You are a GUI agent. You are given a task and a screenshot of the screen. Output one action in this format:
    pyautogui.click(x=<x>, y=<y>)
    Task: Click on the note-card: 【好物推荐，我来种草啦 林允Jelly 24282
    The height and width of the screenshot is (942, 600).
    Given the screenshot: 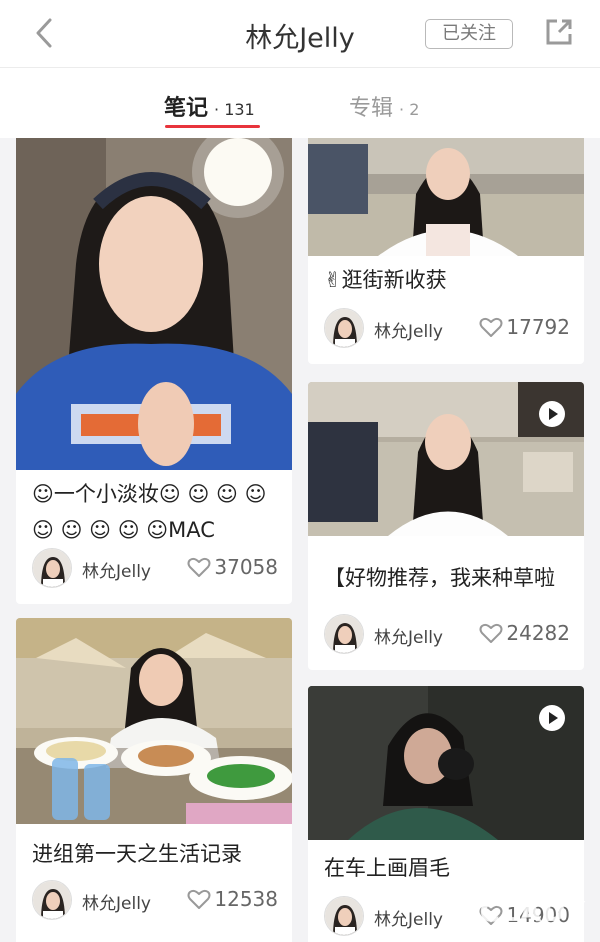 What is the action you would take?
    pyautogui.click(x=446, y=526)
    